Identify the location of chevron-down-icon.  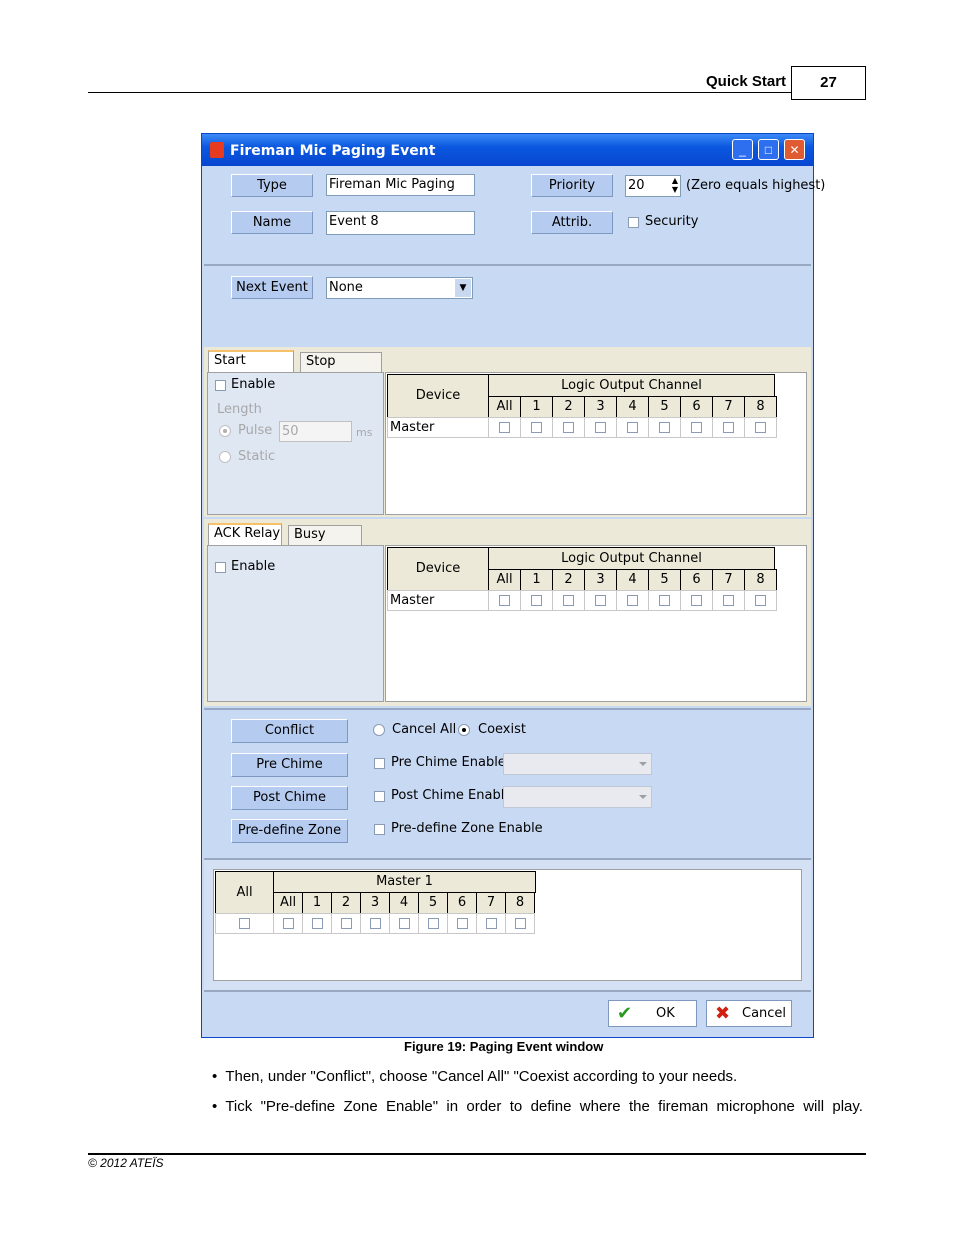
(643, 797).